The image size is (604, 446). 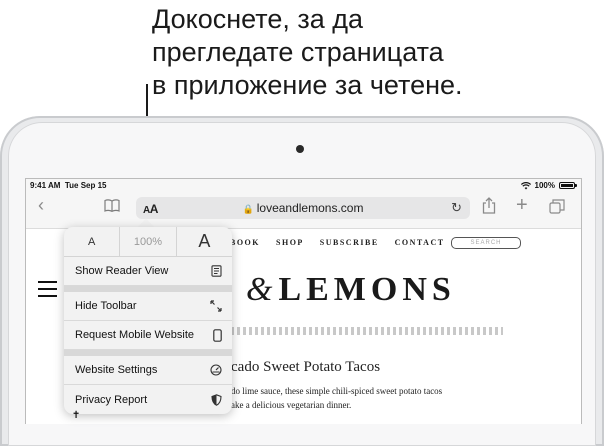 I want to click on privacy-report-item: Privacy Report, so click(x=148, y=399).